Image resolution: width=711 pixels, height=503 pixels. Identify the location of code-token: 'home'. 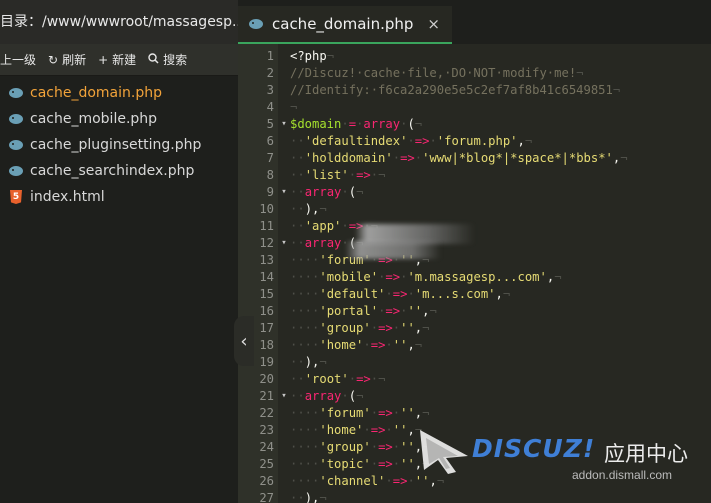
(341, 345).